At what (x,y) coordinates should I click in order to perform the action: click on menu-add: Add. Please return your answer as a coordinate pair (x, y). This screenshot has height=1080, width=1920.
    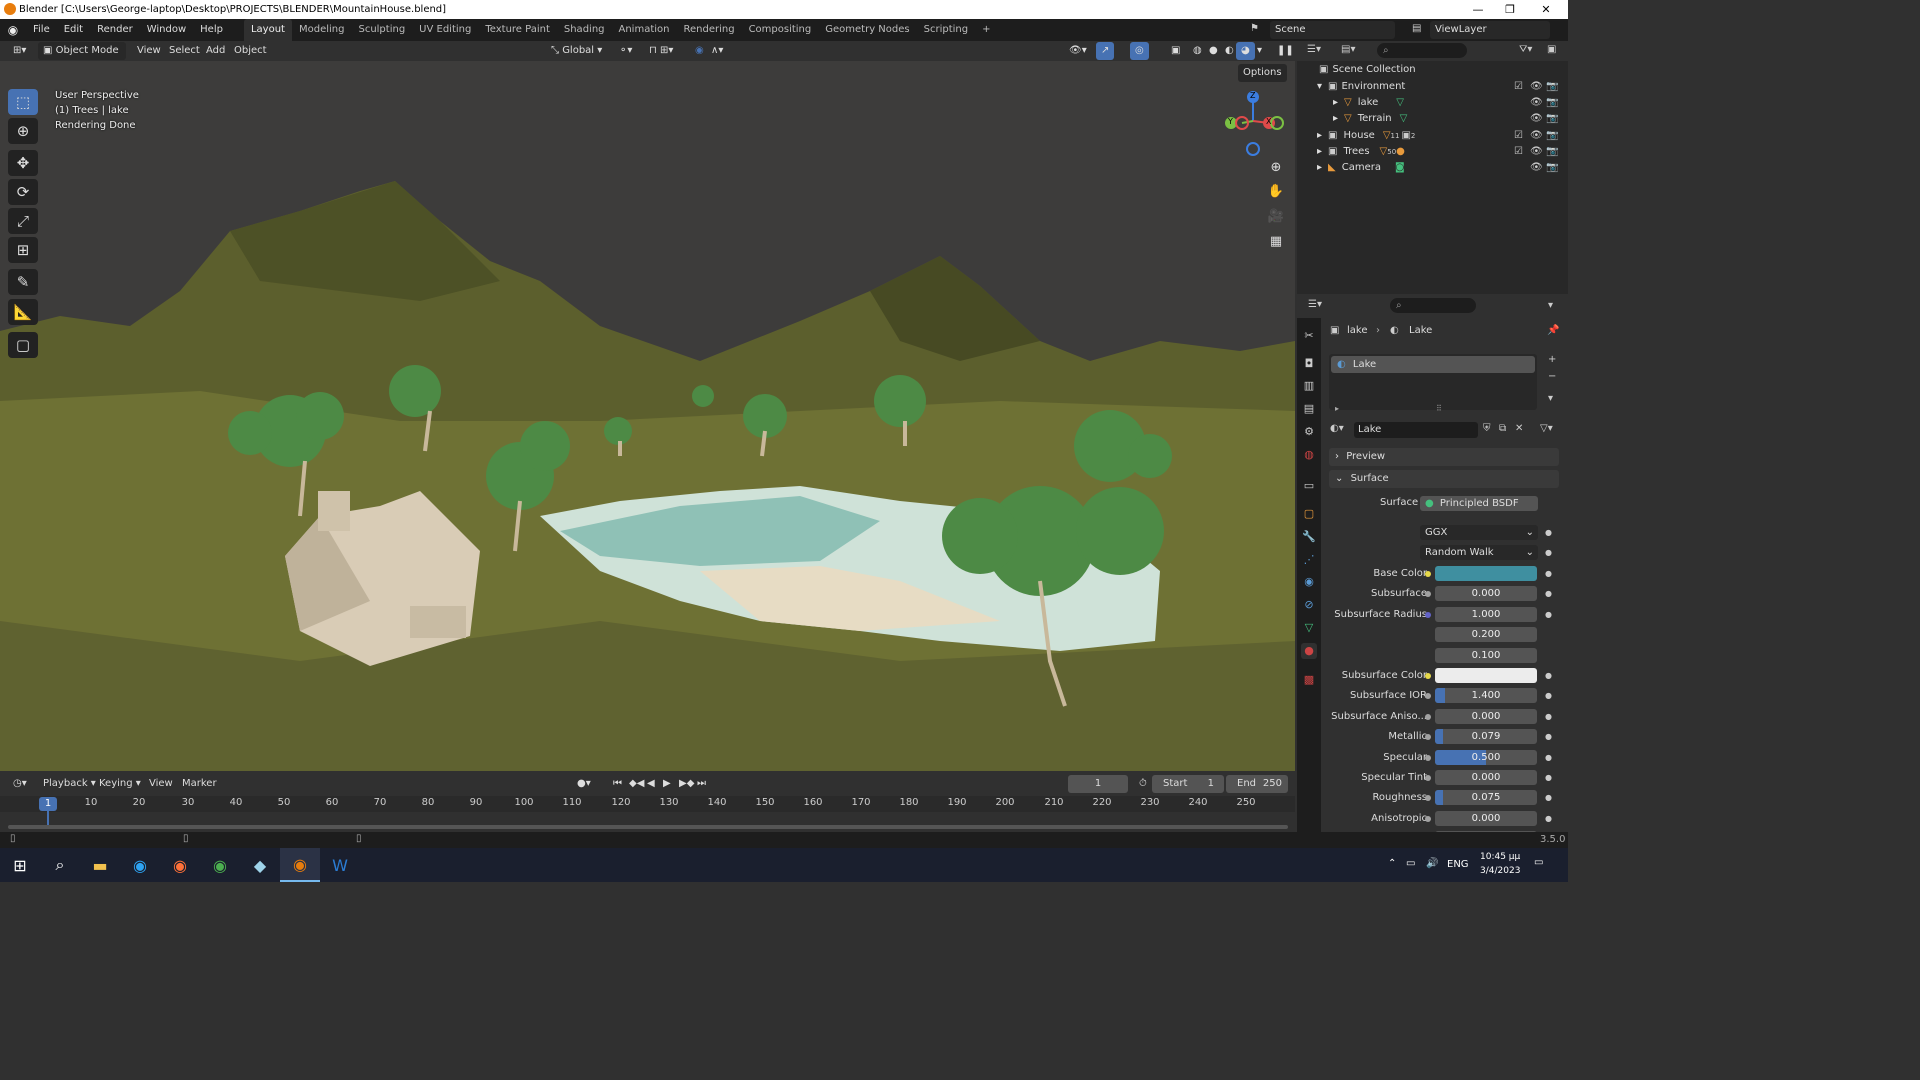
    Looking at the image, I should click on (215, 51).